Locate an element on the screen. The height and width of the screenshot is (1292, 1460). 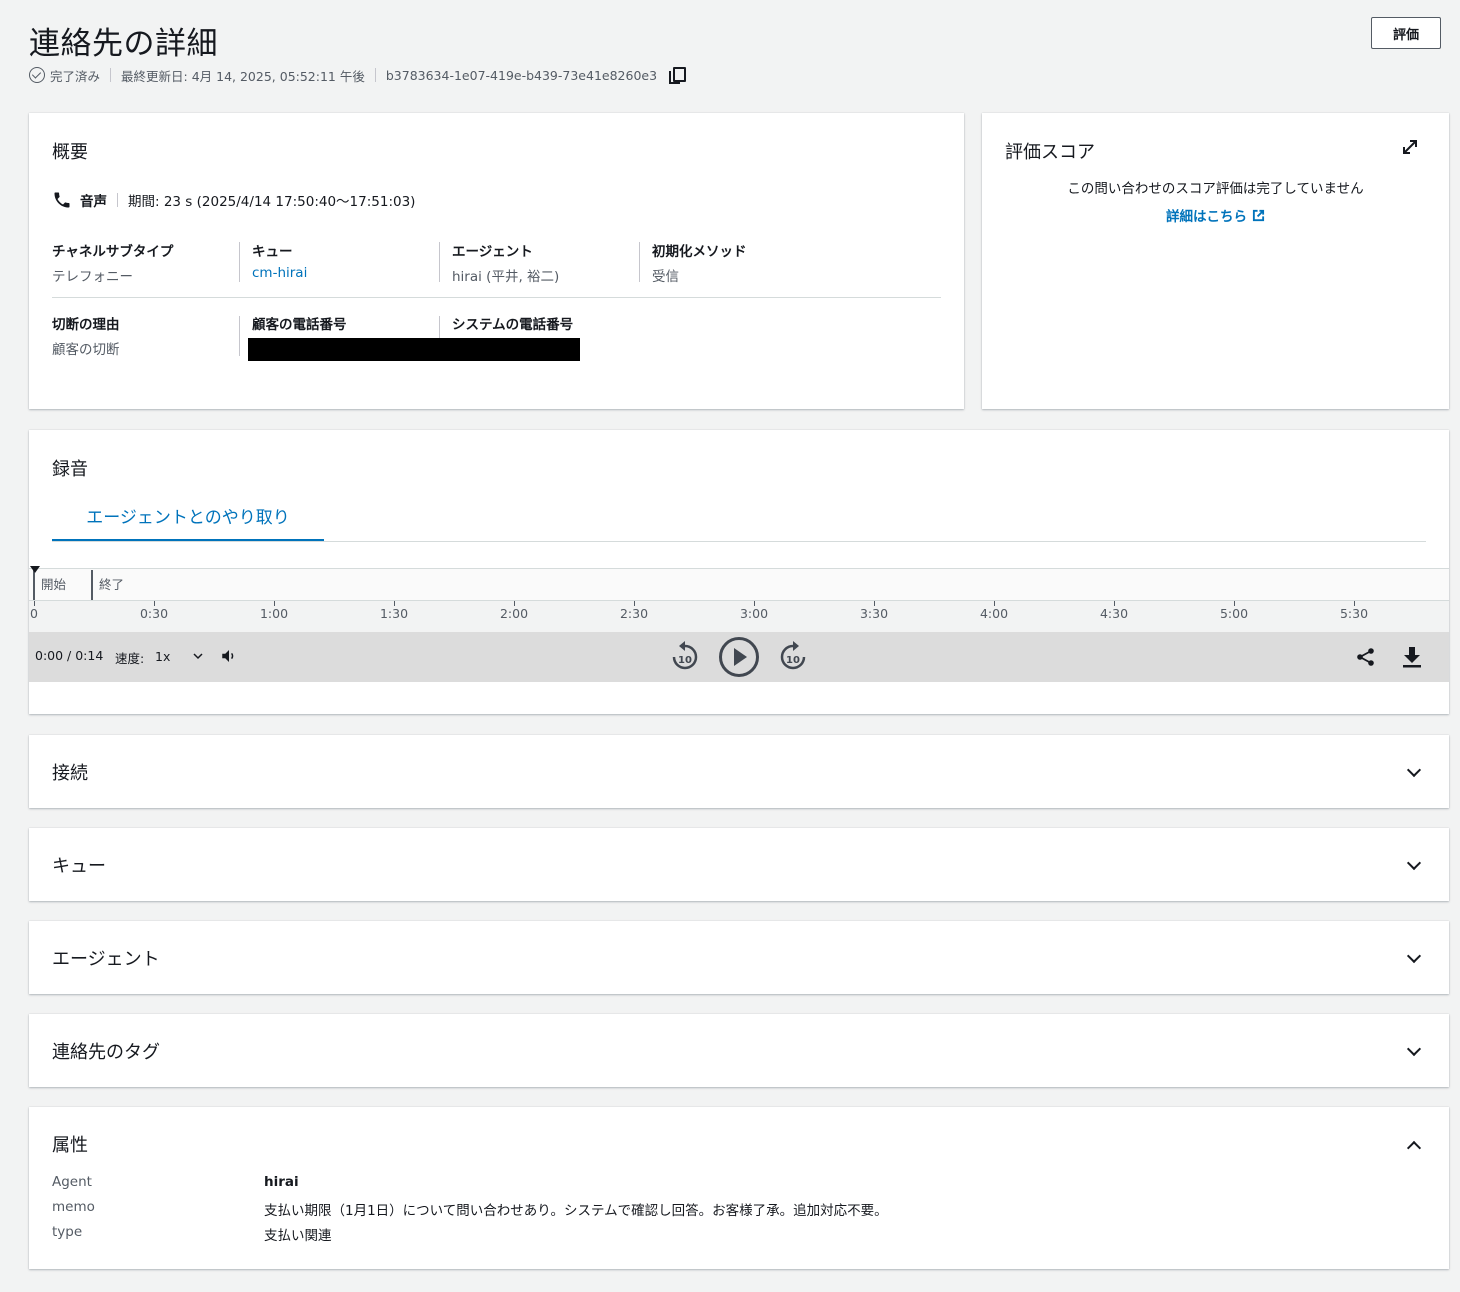
learn-more-link: 詳細はこちら is located at coordinates (1215, 215).